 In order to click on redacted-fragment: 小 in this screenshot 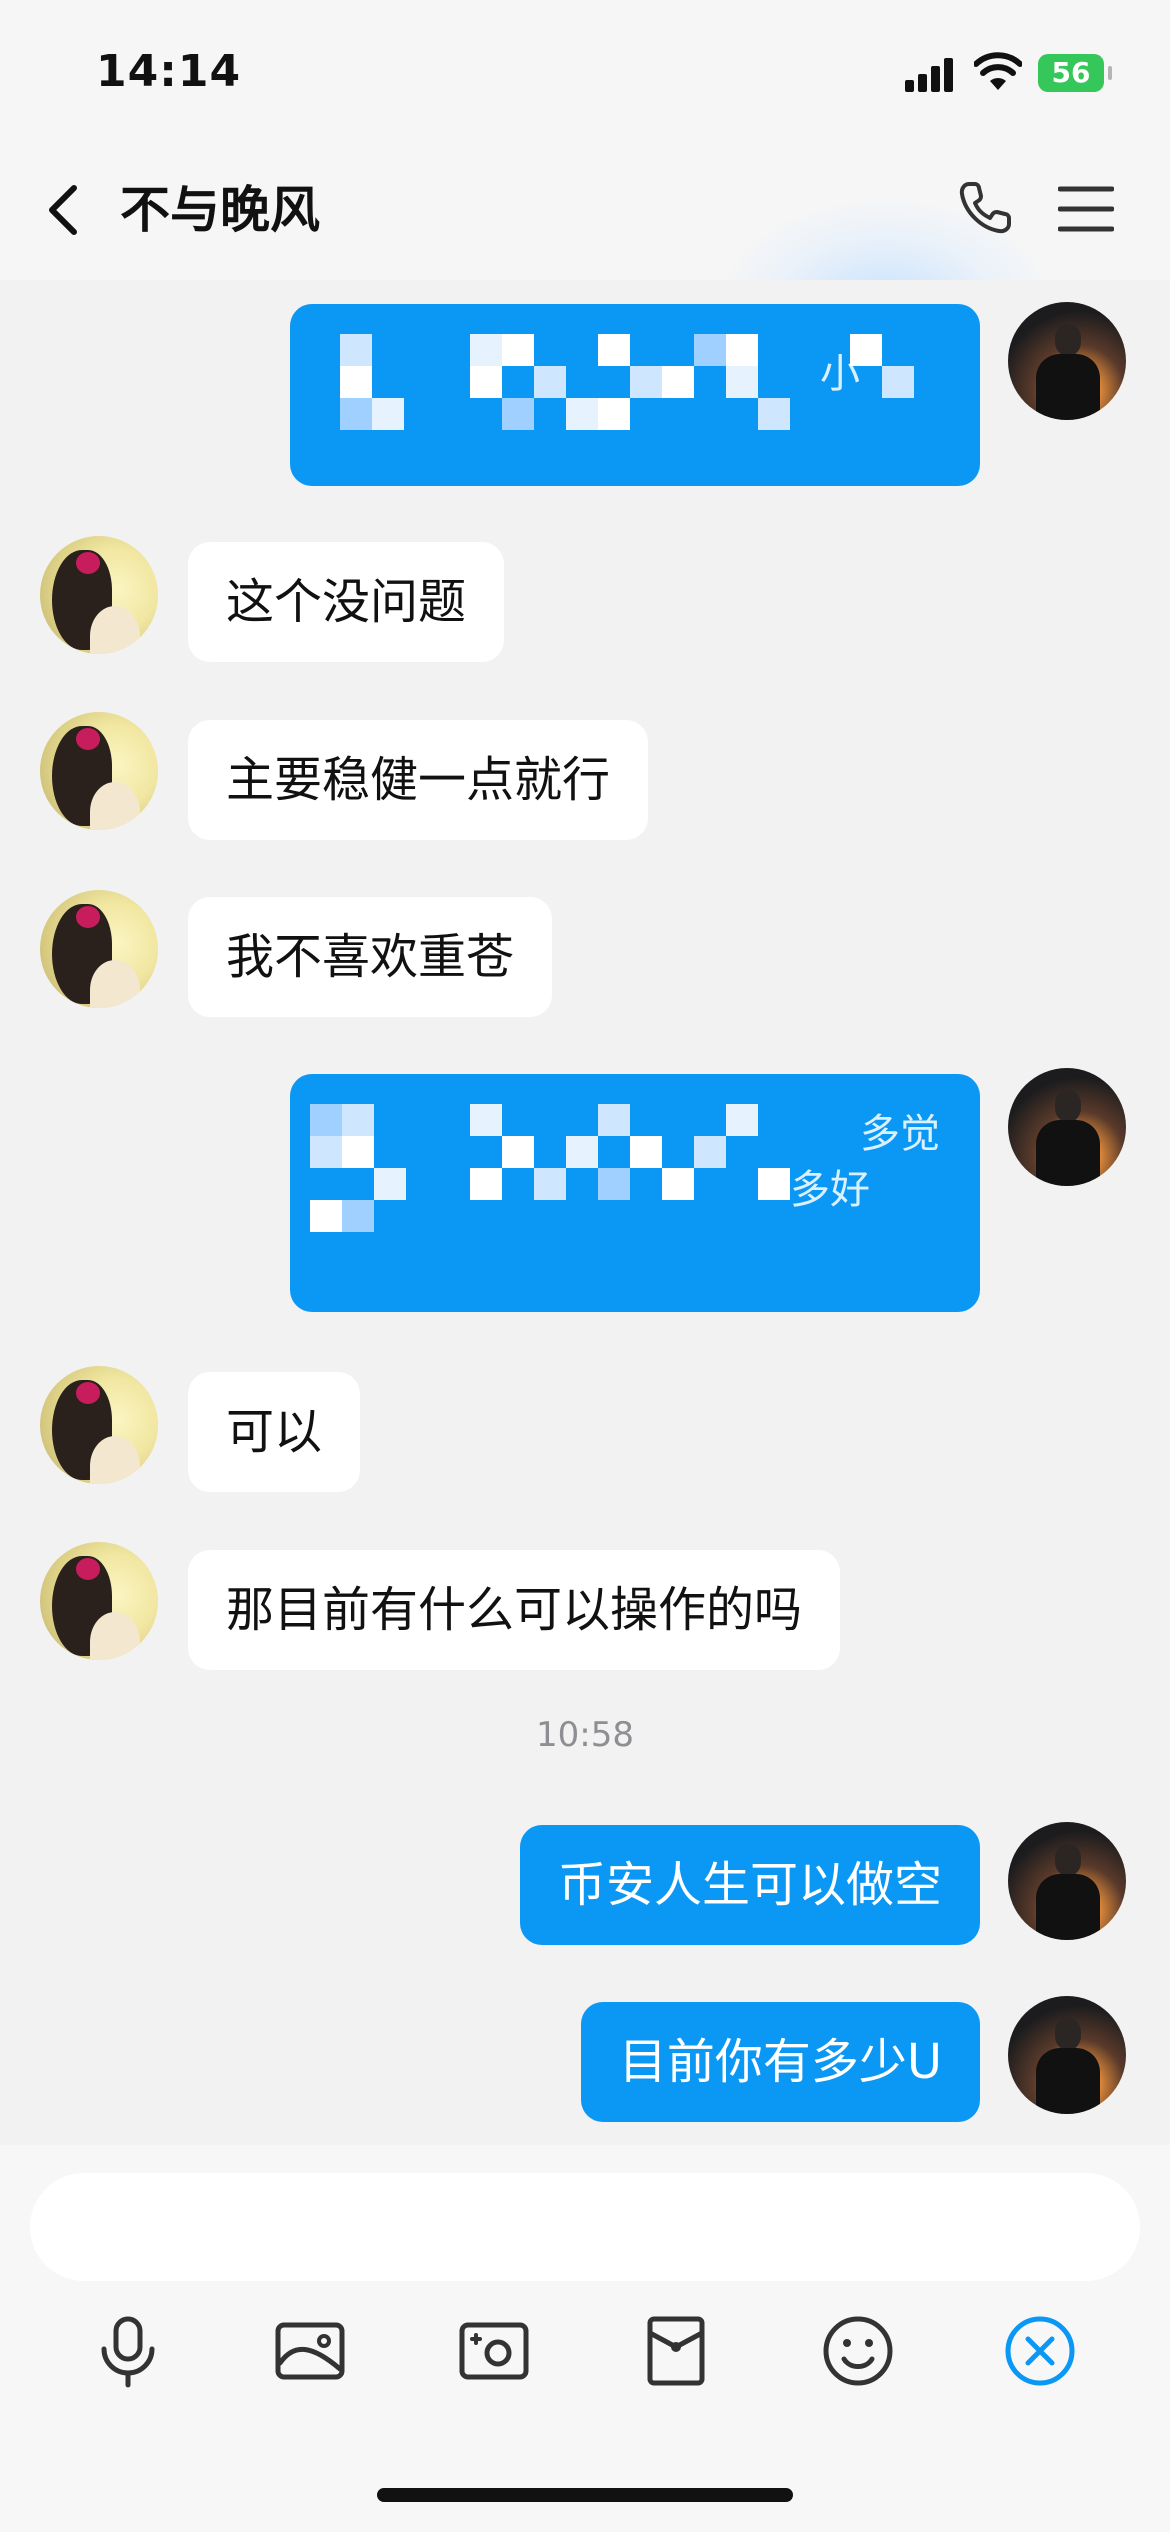, I will do `click(840, 374)`.